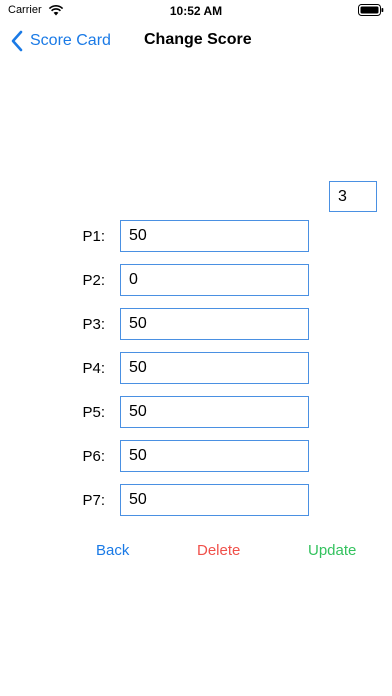  Describe the element at coordinates (353, 196) in the screenshot. I see `round-number-field` at that location.